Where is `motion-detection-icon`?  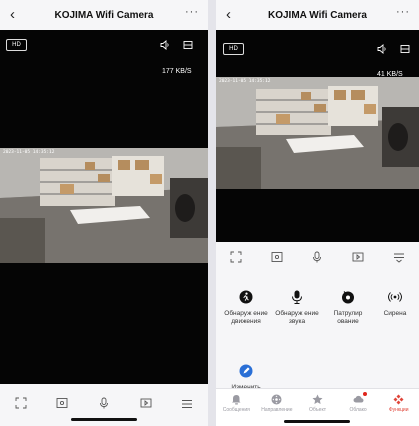 motion-detection-icon is located at coordinates (246, 297).